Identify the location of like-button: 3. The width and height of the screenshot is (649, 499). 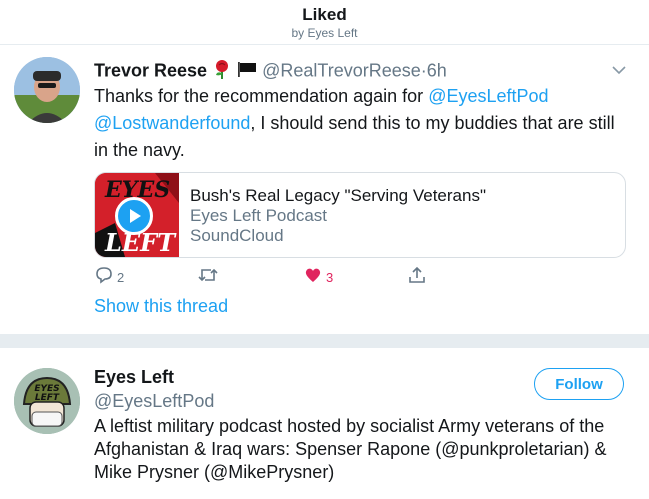
(318, 277).